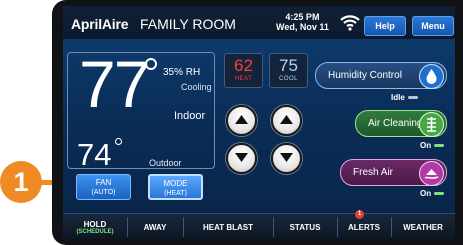 This screenshot has height=245, width=463. Describe the element at coordinates (365, 75) in the screenshot. I see `humidity-control-label: Humidity Control` at that location.